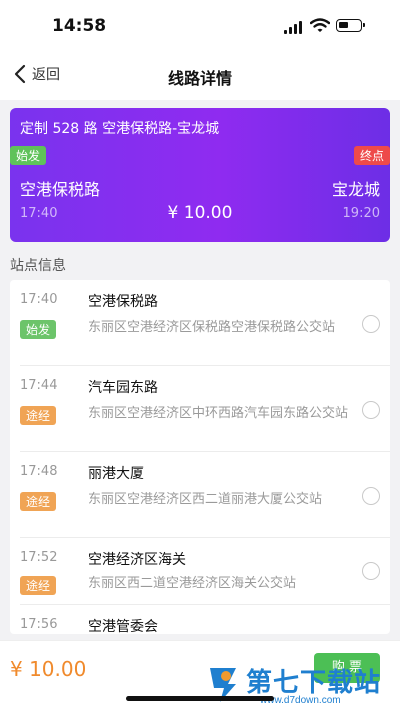  I want to click on stop-item: 17:48 丽港大厦 途经 东丽区空港经济区西二道丽港大厦公交站, so click(200, 494).